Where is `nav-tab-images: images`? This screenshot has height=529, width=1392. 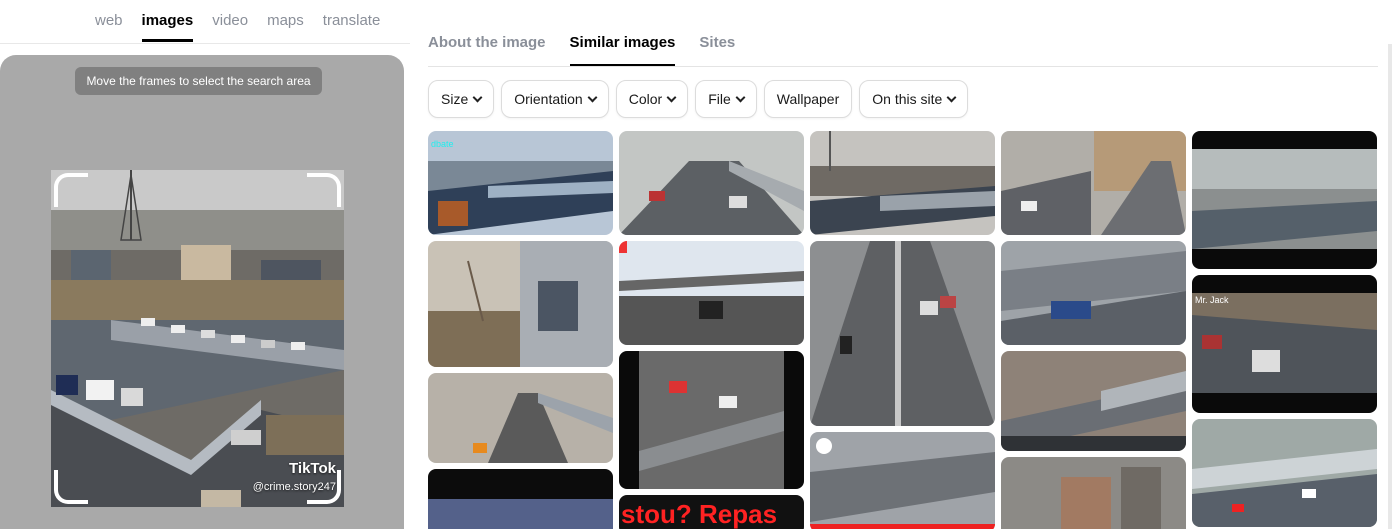
nav-tab-images: images is located at coordinates (167, 21).